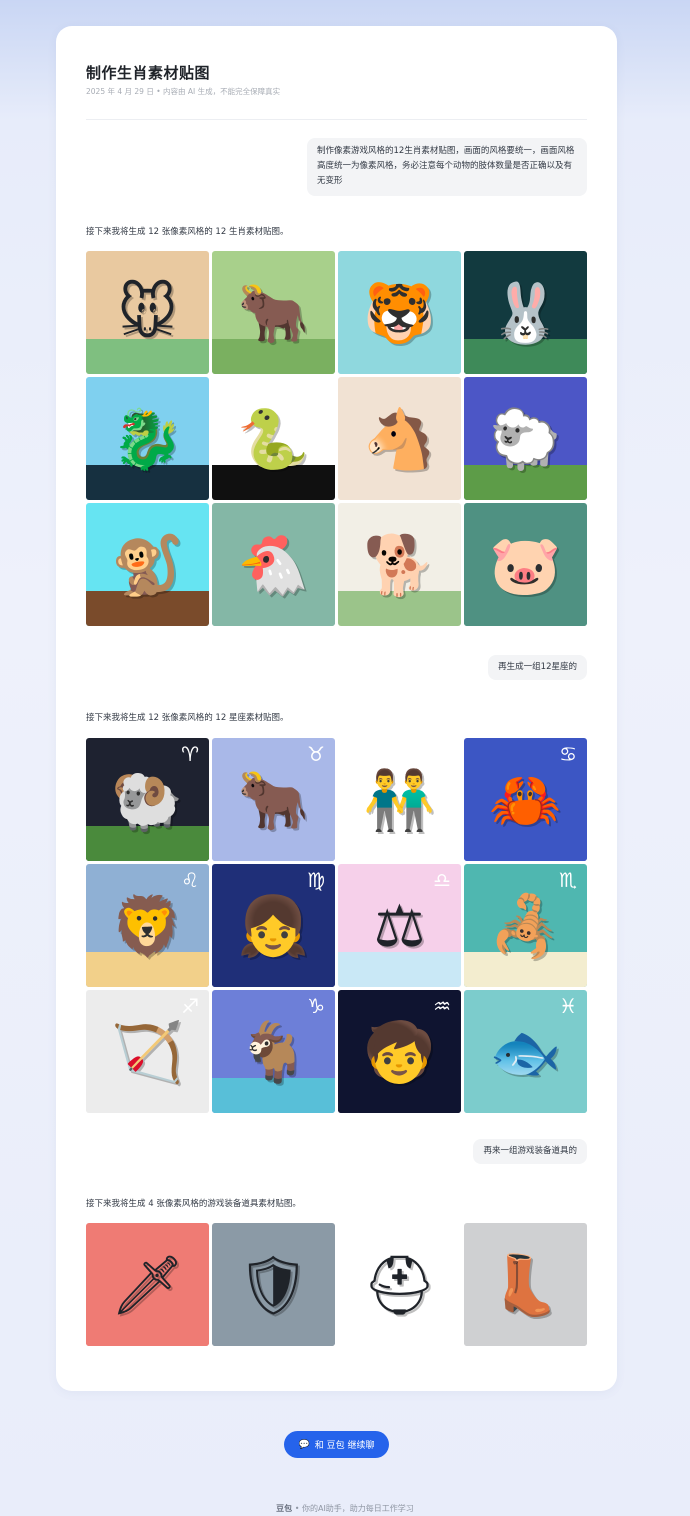 Image resolution: width=690 pixels, height=1516 pixels. I want to click on zodiac-sign-symbol: ♐, so click(190, 1006).